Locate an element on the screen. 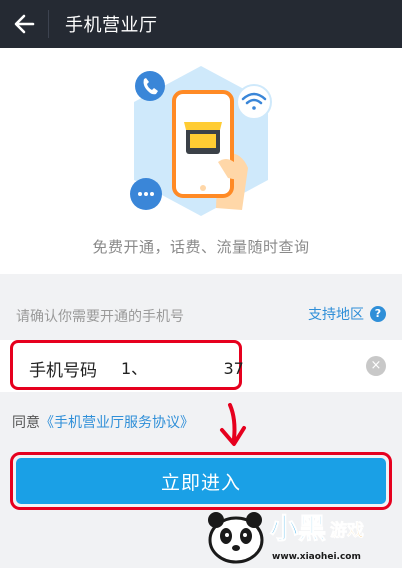 Image resolution: width=402 pixels, height=568 pixels. header-divider is located at coordinates (48, 24).